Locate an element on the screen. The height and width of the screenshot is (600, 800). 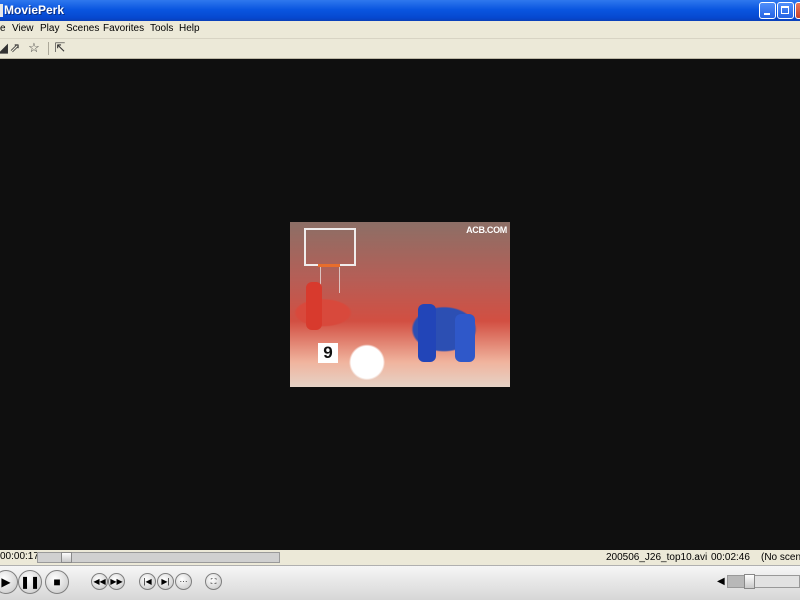
favorite-star-icon: ☆ is located at coordinates (34, 48).